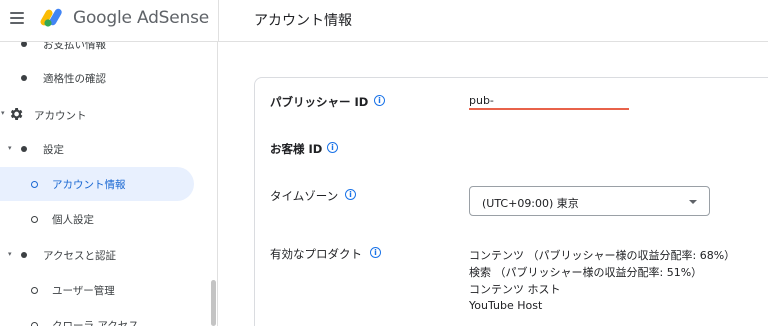  I want to click on timezone-select: (UTC+09:00) 東京, so click(589, 201).